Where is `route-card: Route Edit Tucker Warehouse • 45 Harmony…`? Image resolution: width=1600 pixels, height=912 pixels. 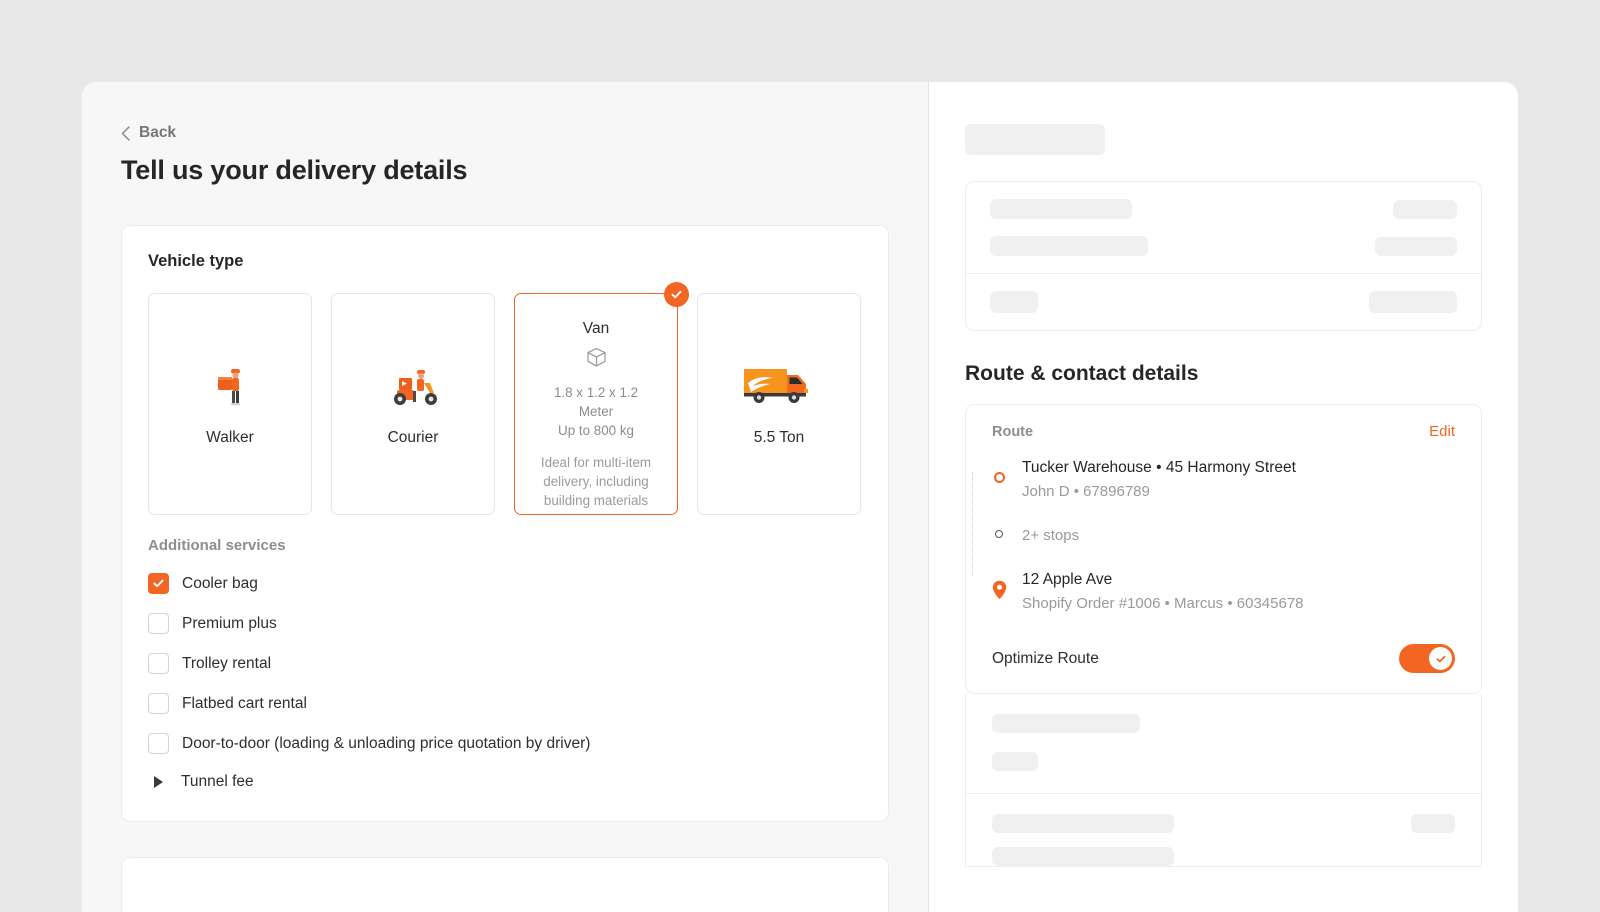 route-card: Route Edit Tucker Warehouse • 45 Harmony… is located at coordinates (1223, 549).